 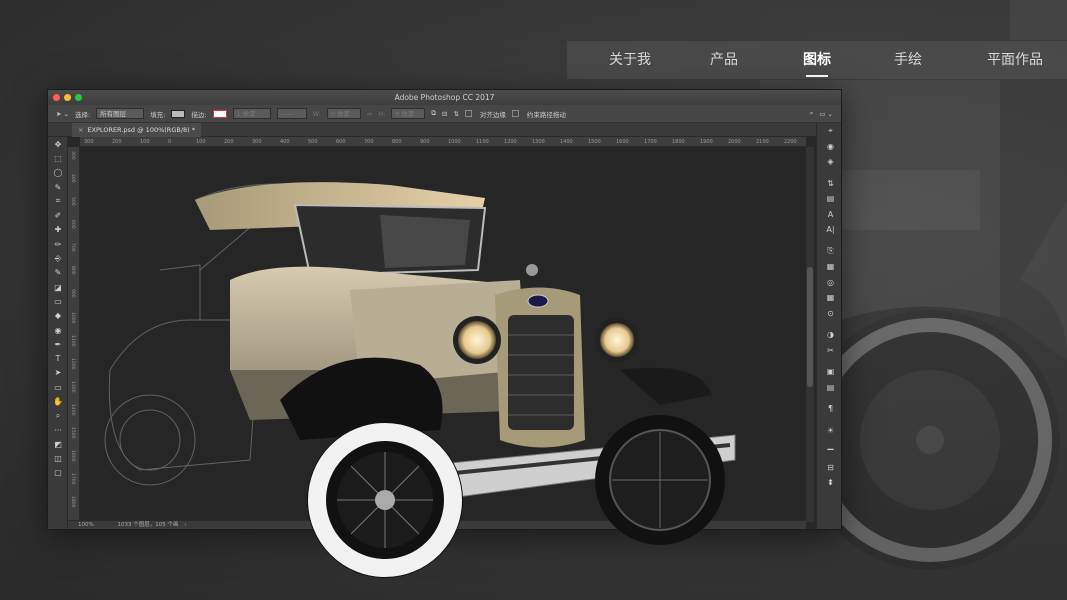 What do you see at coordinates (58, 273) in the screenshot?
I see `history-brush-tool-icon: ✎` at bounding box center [58, 273].